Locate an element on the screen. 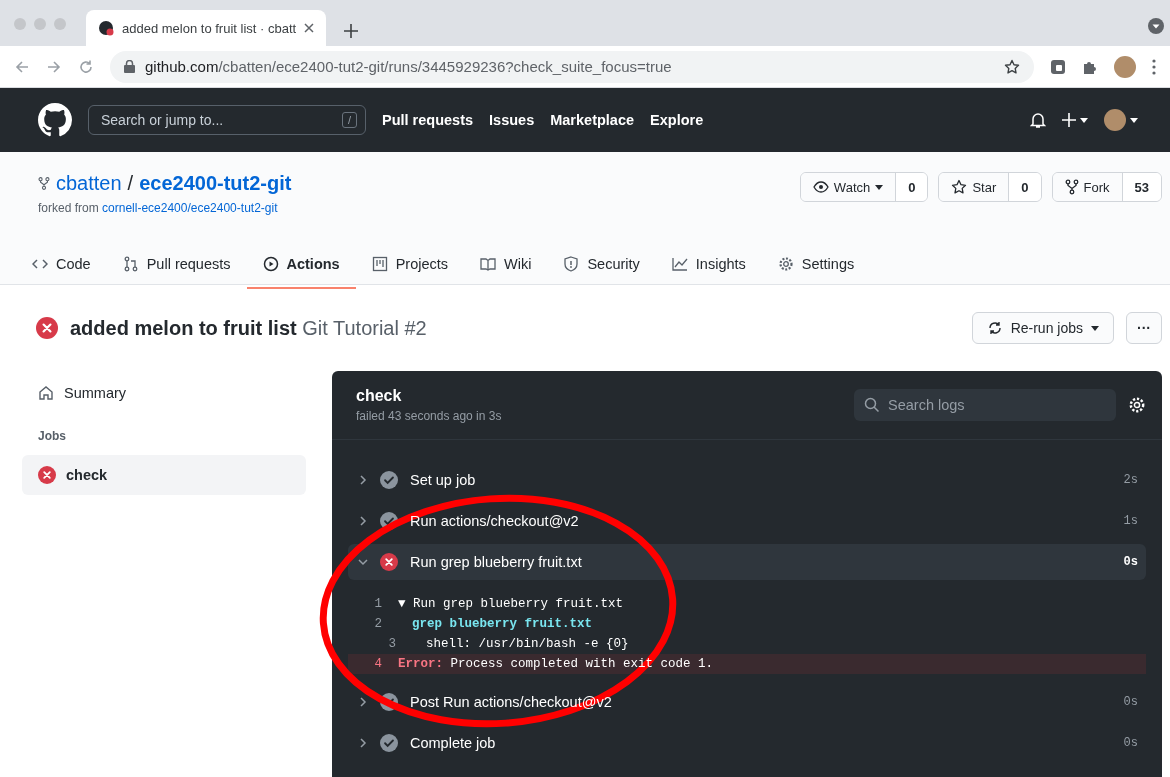 This screenshot has height=777, width=1170. repo-tab: Actions is located at coordinates (301, 265).